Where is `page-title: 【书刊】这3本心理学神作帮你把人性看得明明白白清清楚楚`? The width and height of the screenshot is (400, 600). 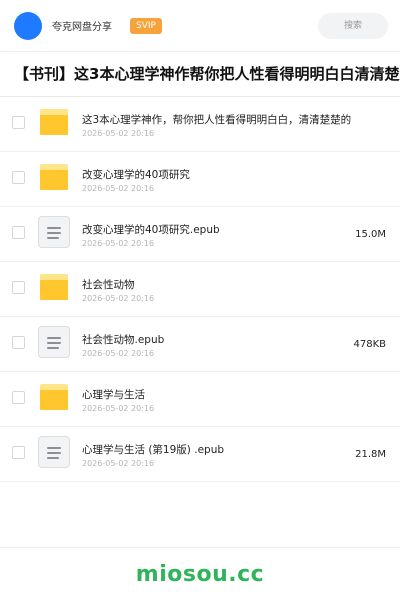
page-title: 【书刊】这3本心理学神作帮你把人性看得明明白白清清楚楚 is located at coordinates (207, 74).